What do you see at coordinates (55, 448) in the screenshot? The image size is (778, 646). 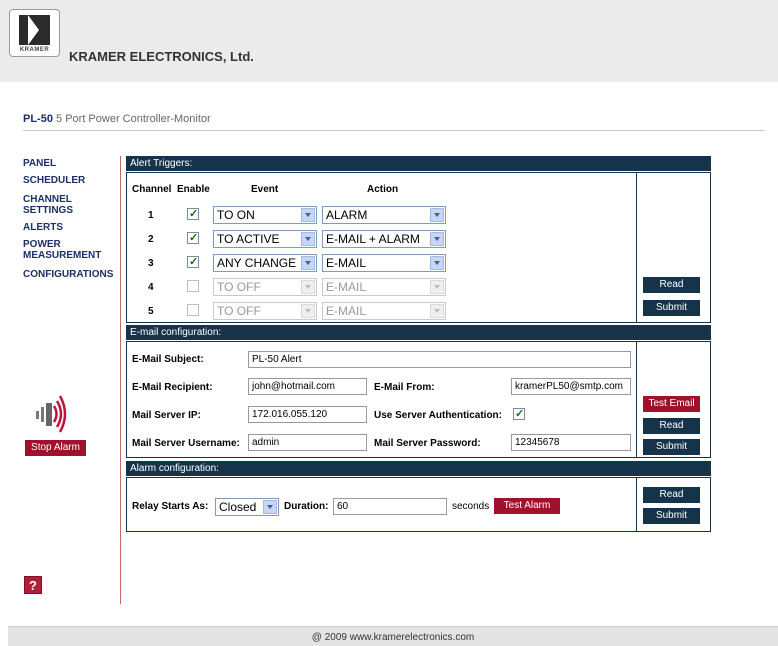 I see `stop-alarm-button: Stop Alarm` at bounding box center [55, 448].